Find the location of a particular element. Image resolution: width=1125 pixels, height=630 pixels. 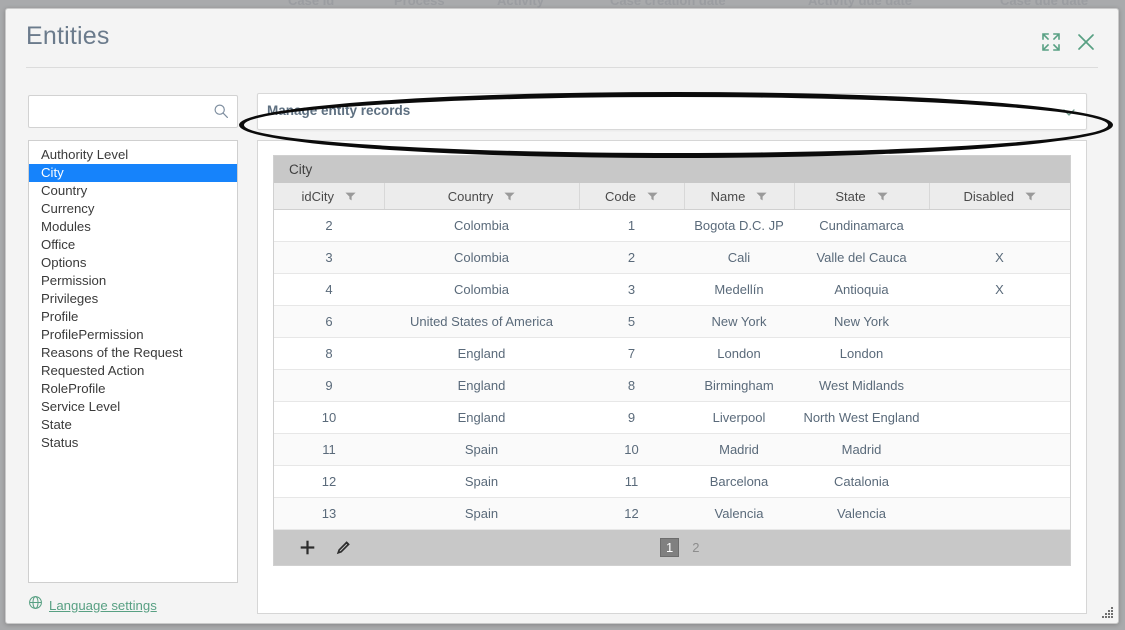

table-row: 4 Colombia 3 Medellín Antioquia X is located at coordinates (672, 289).